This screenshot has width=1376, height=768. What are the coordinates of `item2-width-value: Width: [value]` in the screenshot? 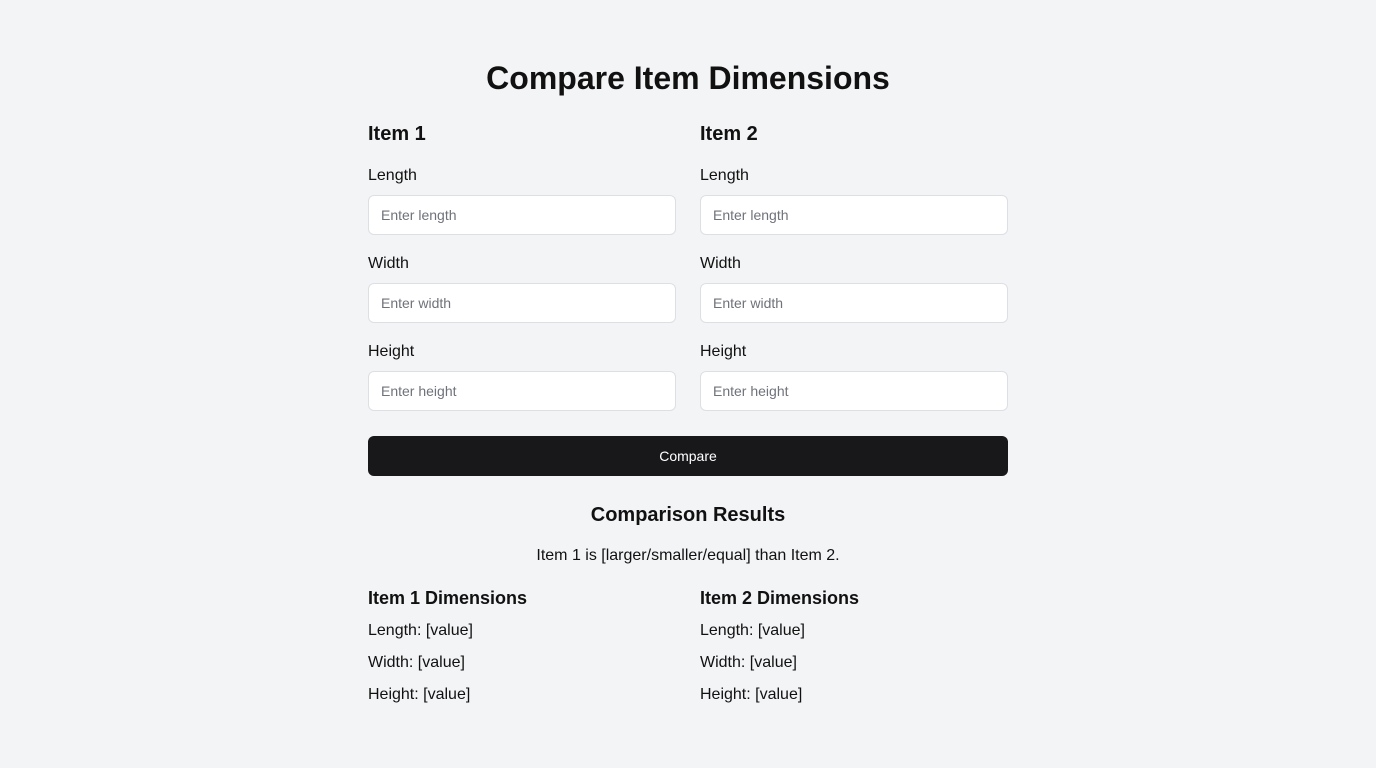 It's located at (748, 662).